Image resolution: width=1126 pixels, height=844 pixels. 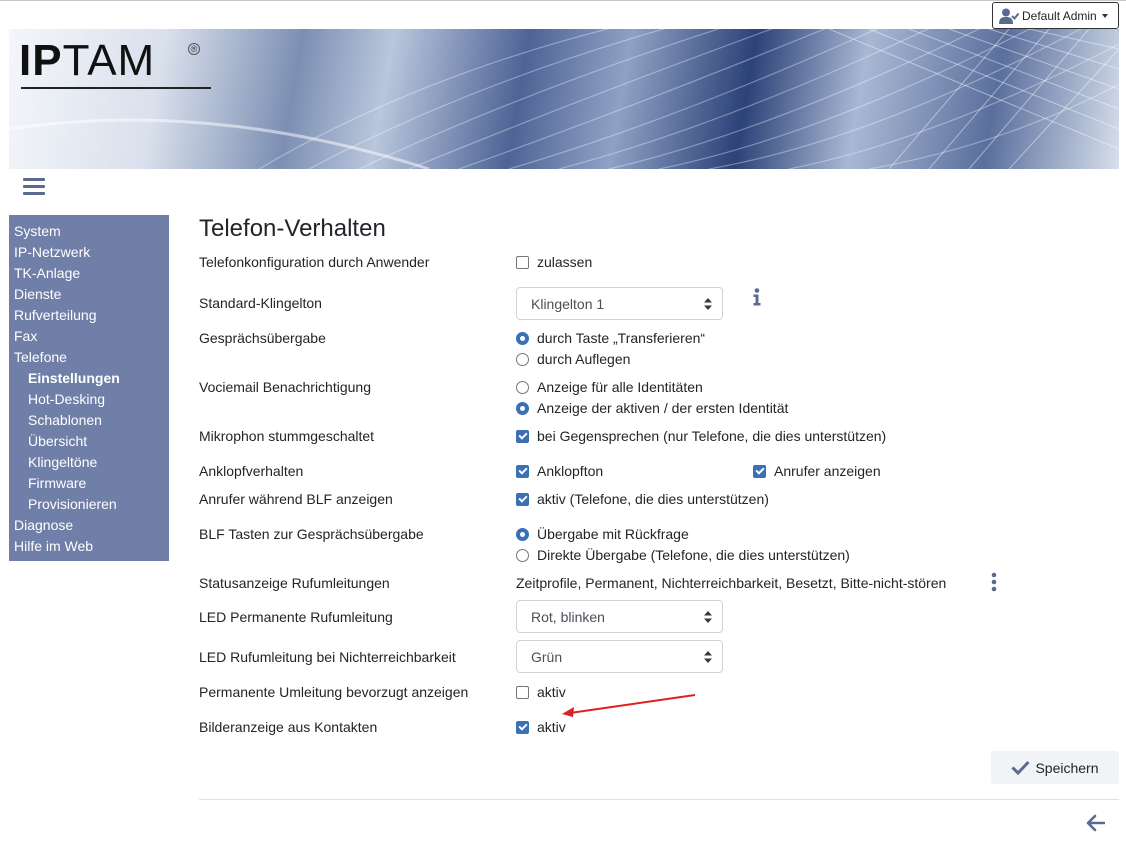 I want to click on sidebar-item-hilfe-im-web: Hilfe im Web, so click(x=89, y=546).